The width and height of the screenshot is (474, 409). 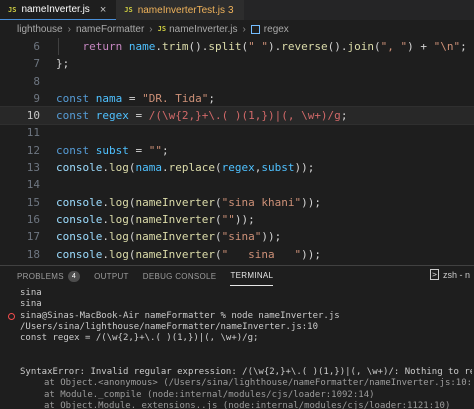 What do you see at coordinates (33, 219) in the screenshot?
I see `line-number: 16` at bounding box center [33, 219].